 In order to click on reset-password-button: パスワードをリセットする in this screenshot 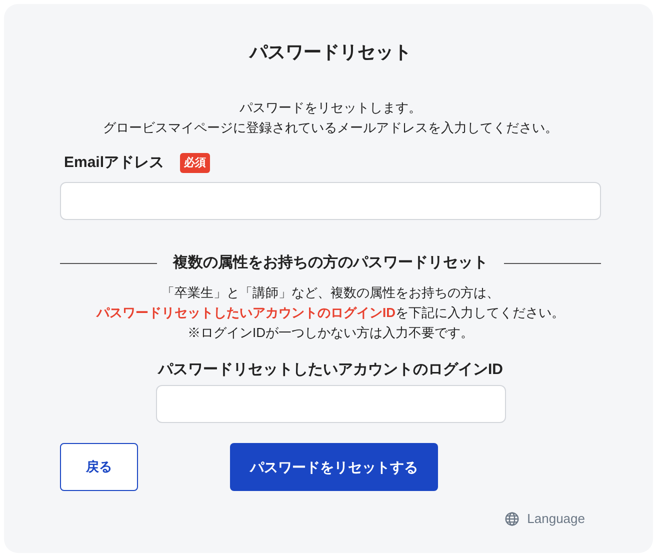, I will do `click(334, 467)`.